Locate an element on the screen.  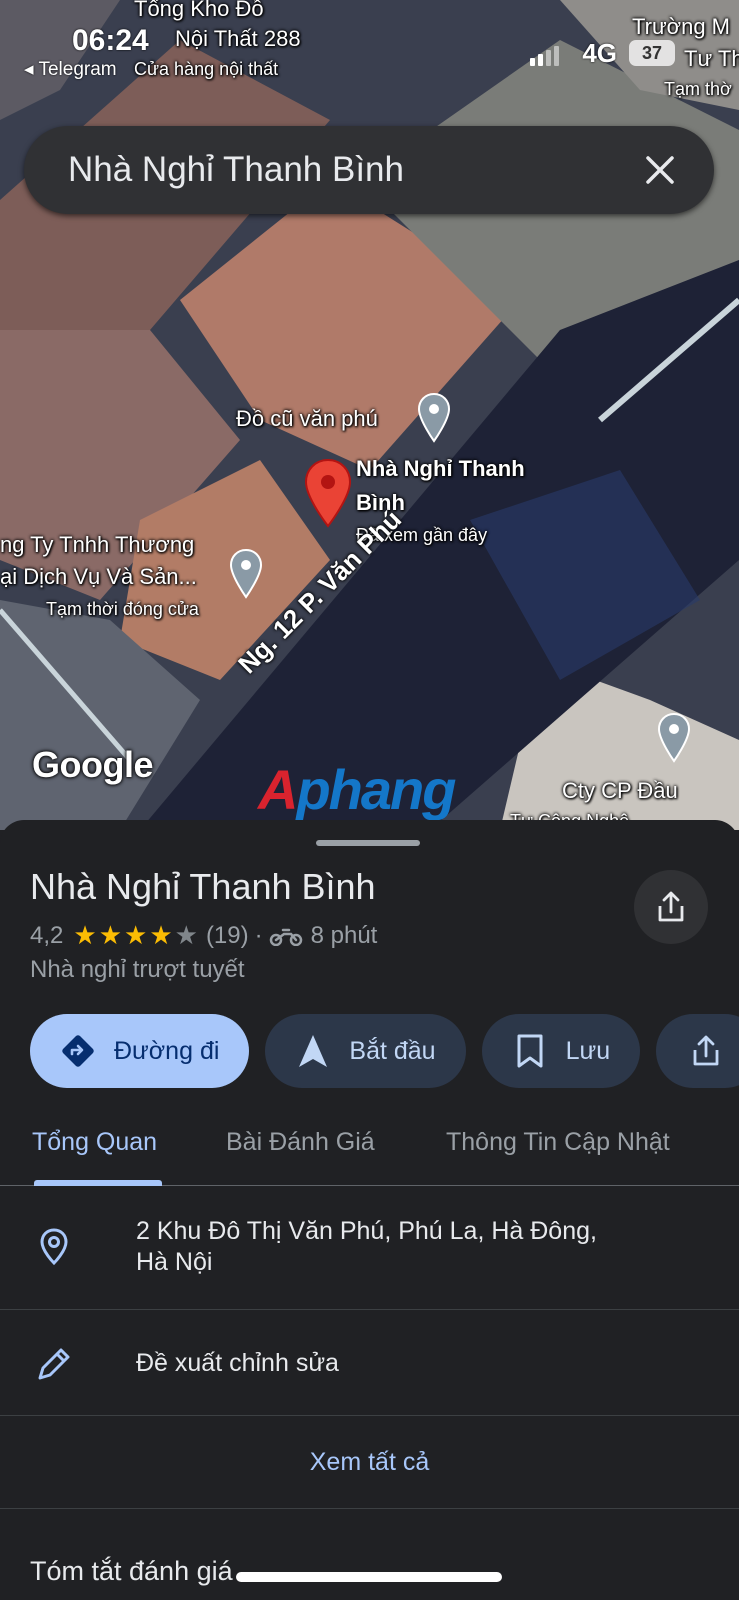
map-label-store-line2: Nội Thất 288 is located at coordinates (238, 39).